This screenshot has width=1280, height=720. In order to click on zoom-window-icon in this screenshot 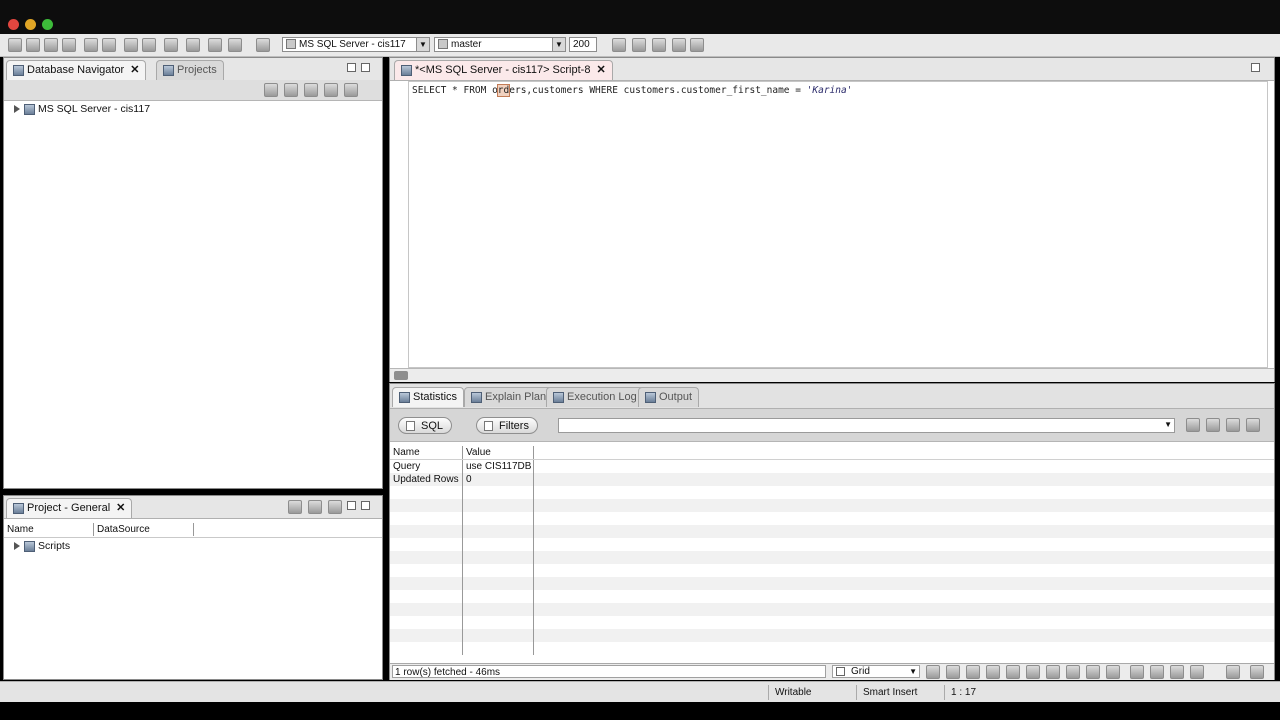, I will do `click(47, 24)`.